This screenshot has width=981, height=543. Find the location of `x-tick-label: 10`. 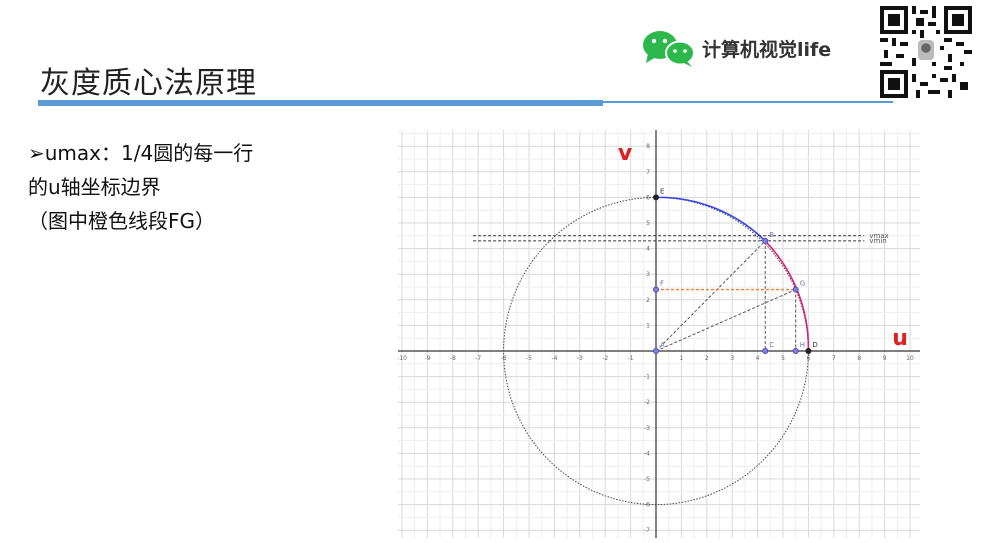

x-tick-label: 10 is located at coordinates (910, 358).